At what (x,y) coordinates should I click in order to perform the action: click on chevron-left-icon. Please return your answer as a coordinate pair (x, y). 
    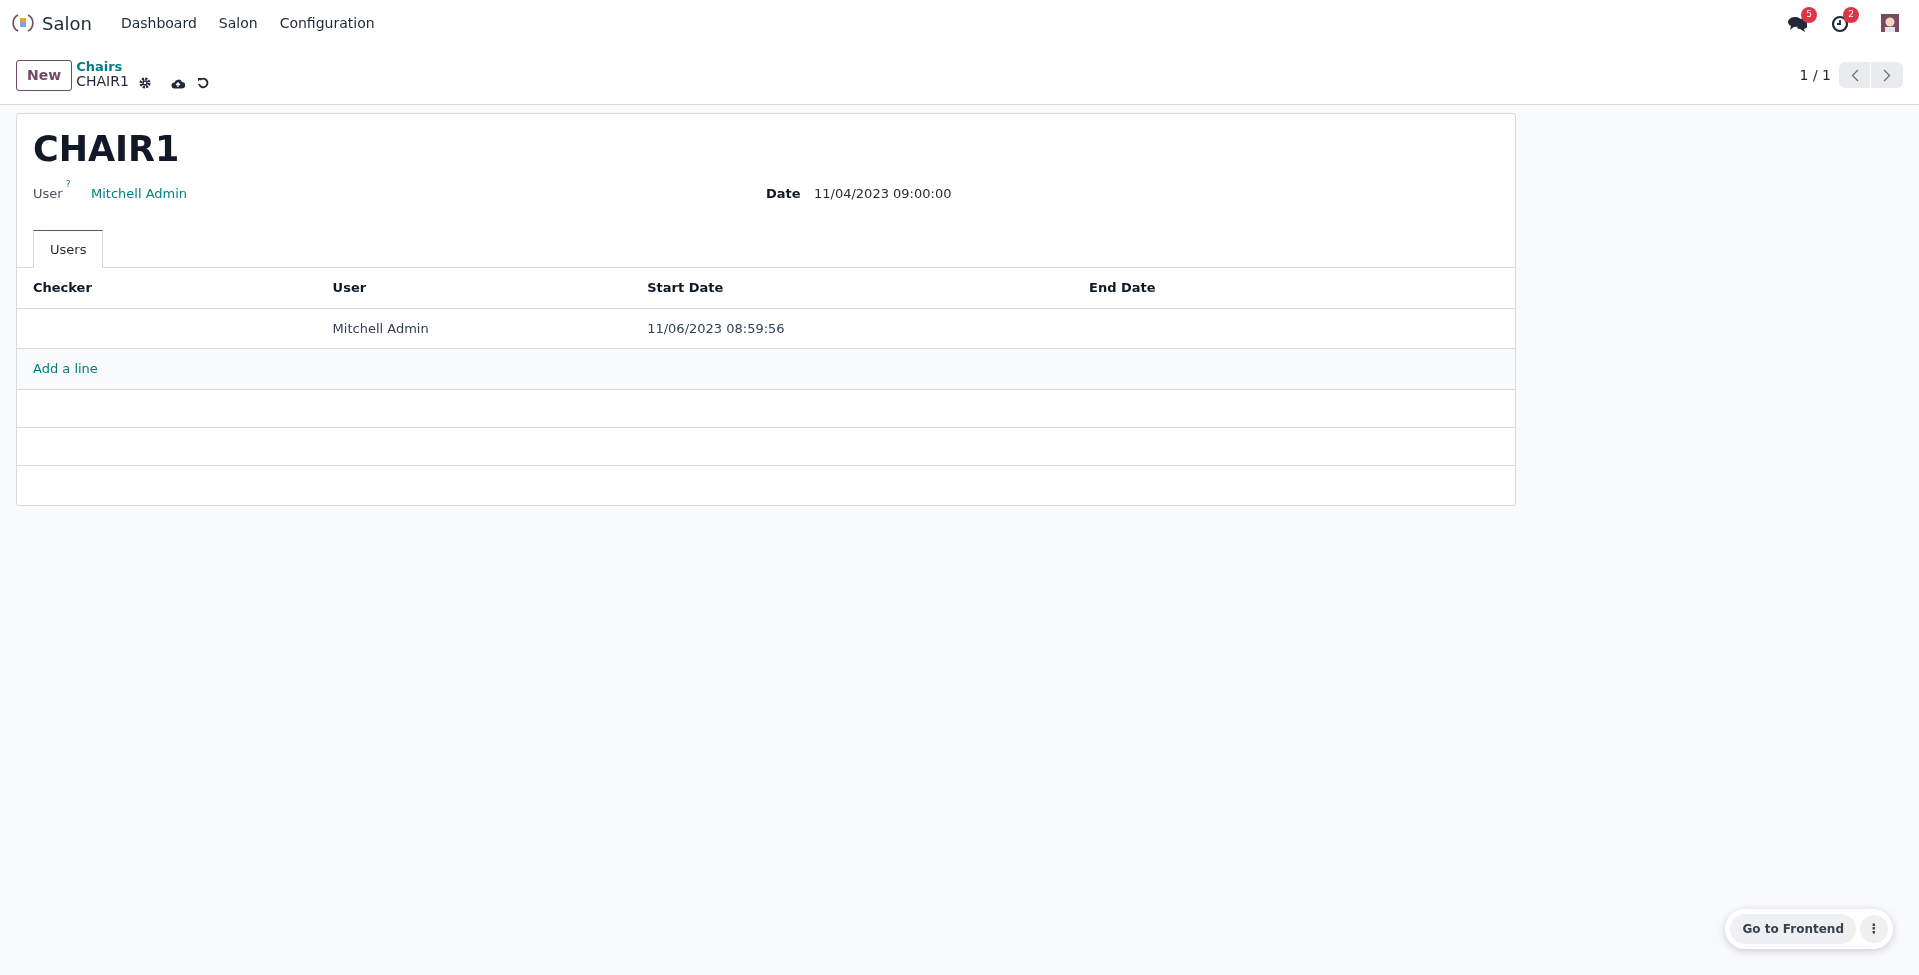
    Looking at the image, I should click on (1854, 75).